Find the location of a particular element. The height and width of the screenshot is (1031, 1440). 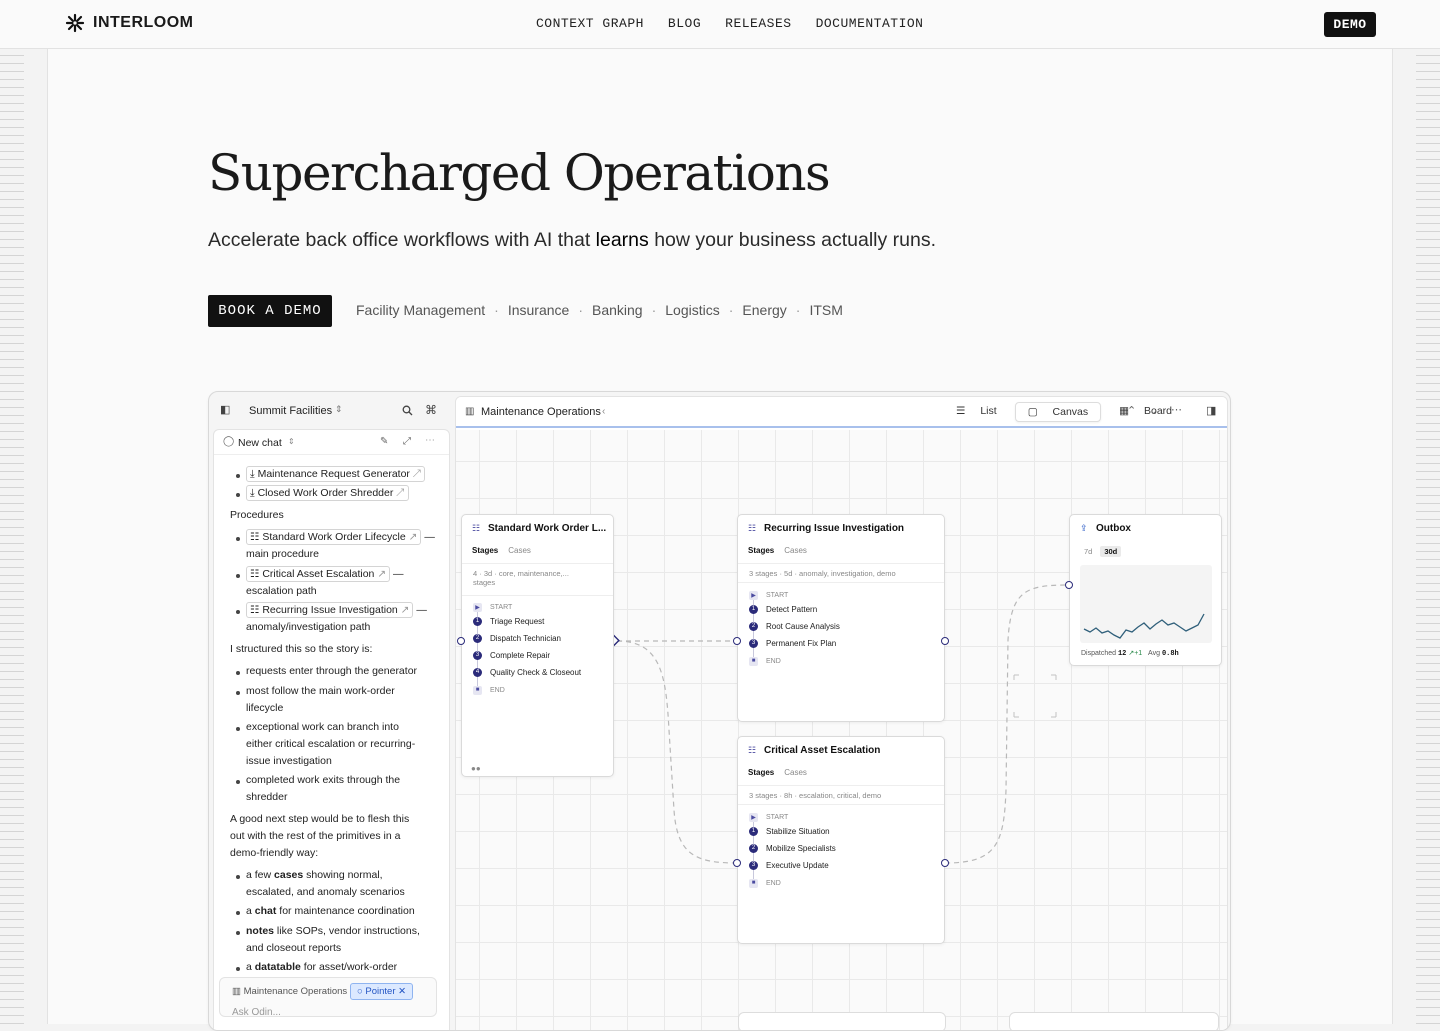

demo-button: DEMO is located at coordinates (1350, 24).